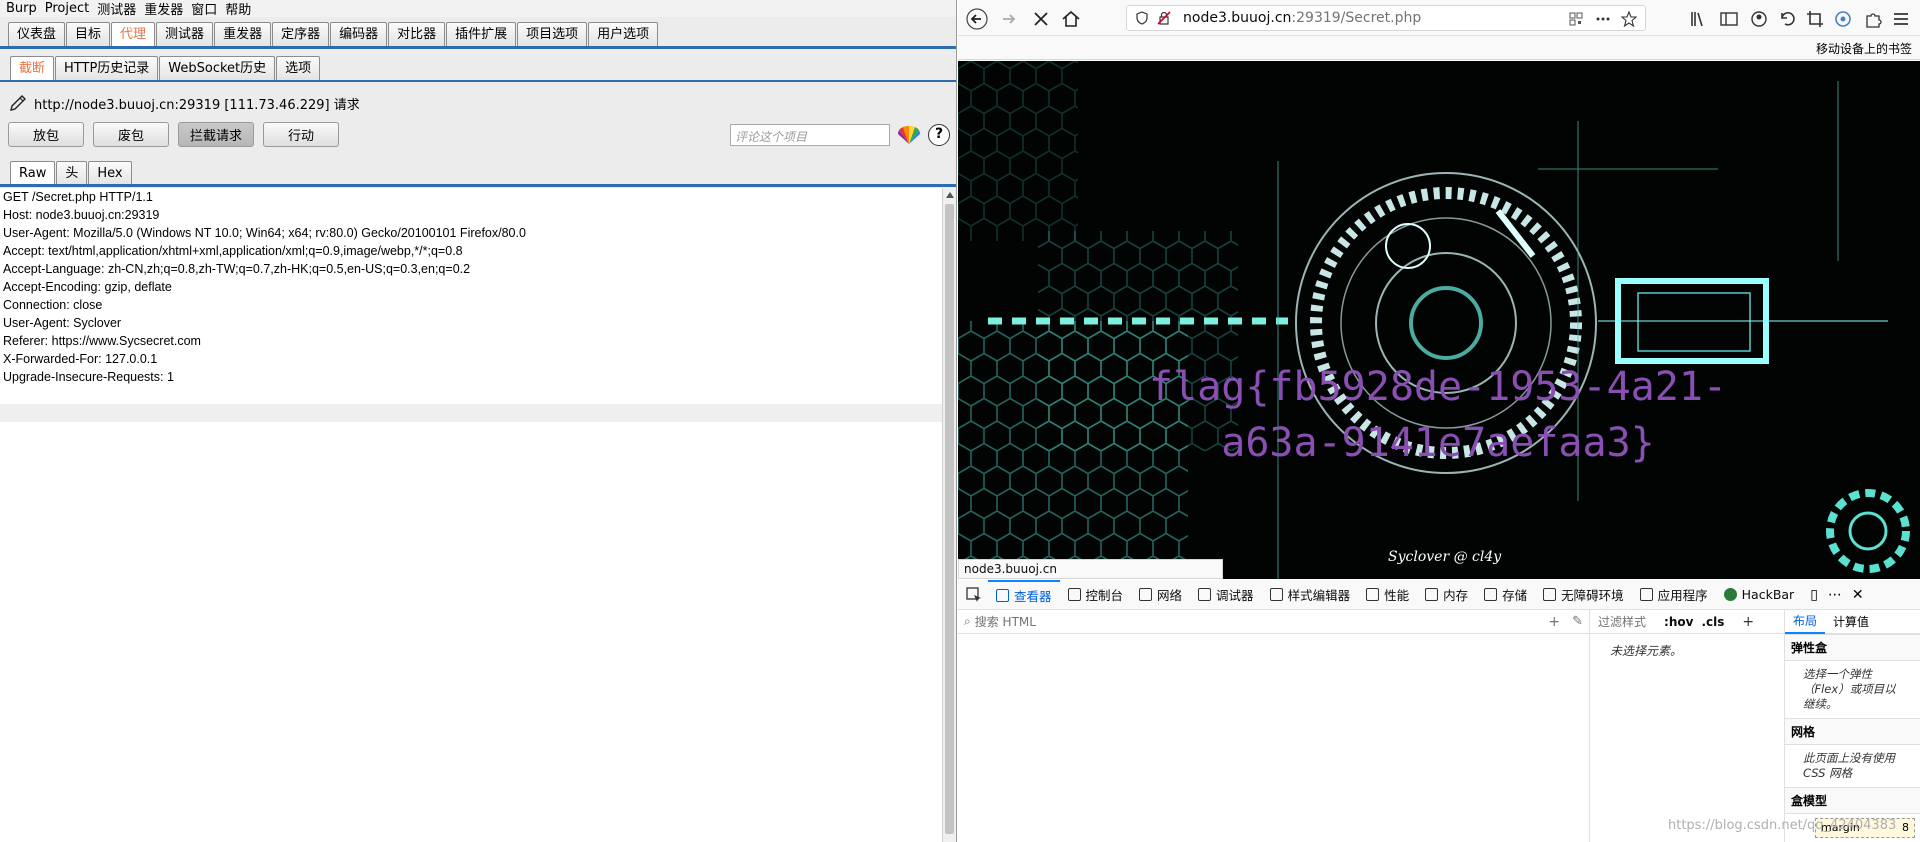 The image size is (1920, 842). I want to click on comment-input: 评论这个项目, so click(810, 135).